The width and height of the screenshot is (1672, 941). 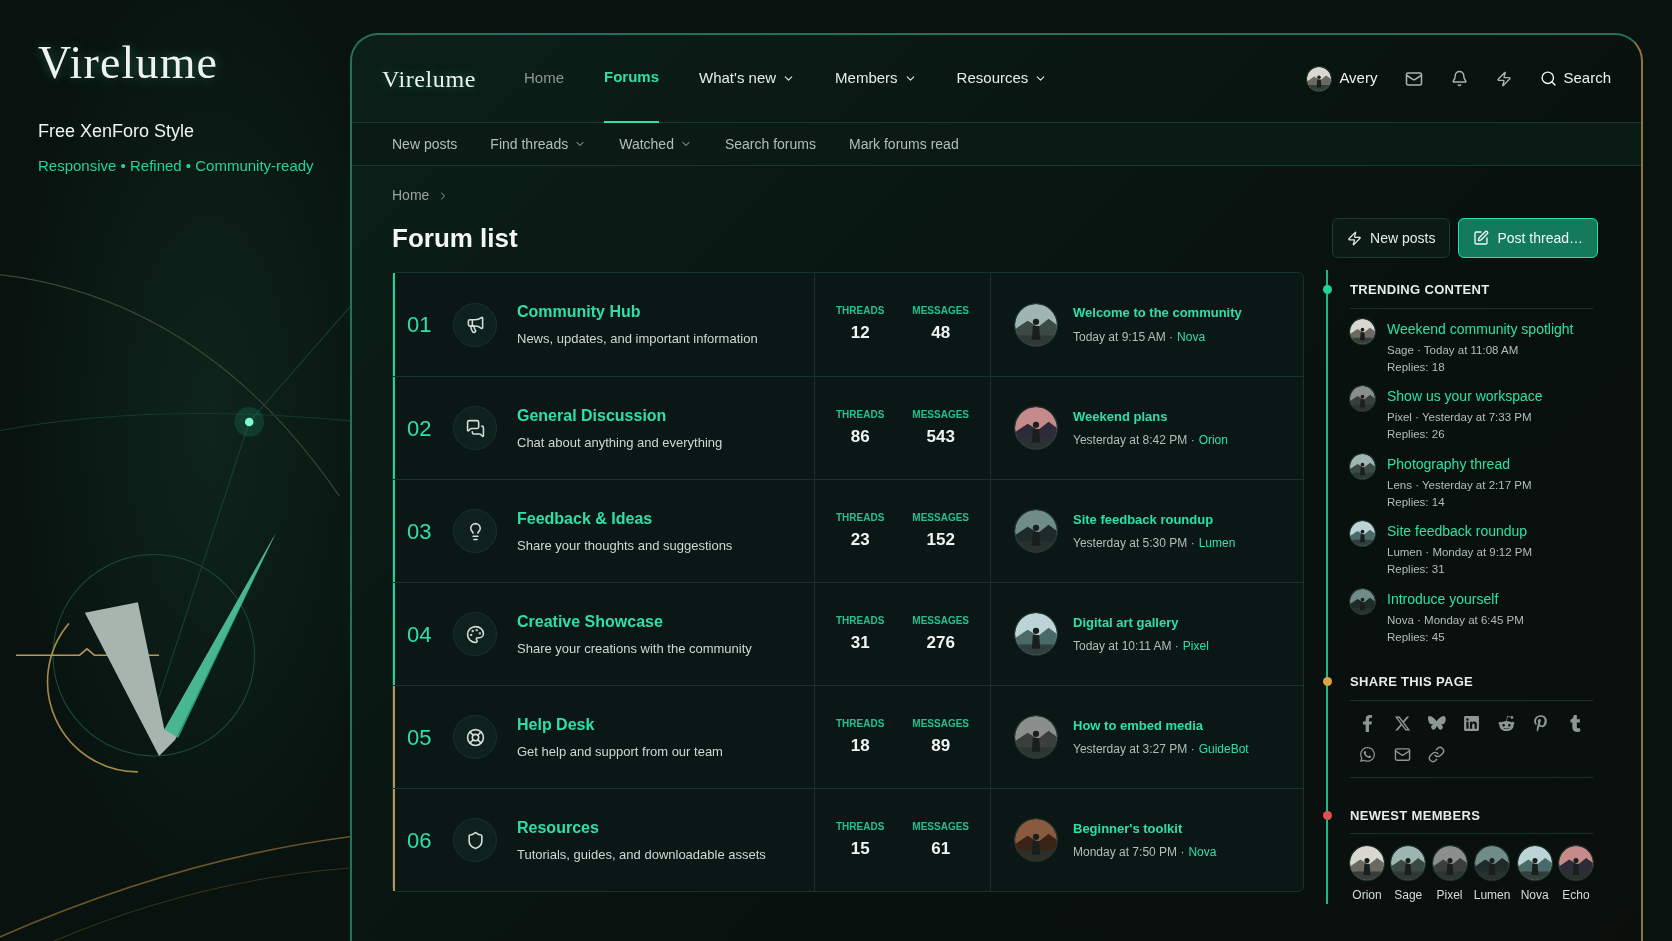 What do you see at coordinates (1455, 599) in the screenshot?
I see `trending-thread-link: Introduce yourself` at bounding box center [1455, 599].